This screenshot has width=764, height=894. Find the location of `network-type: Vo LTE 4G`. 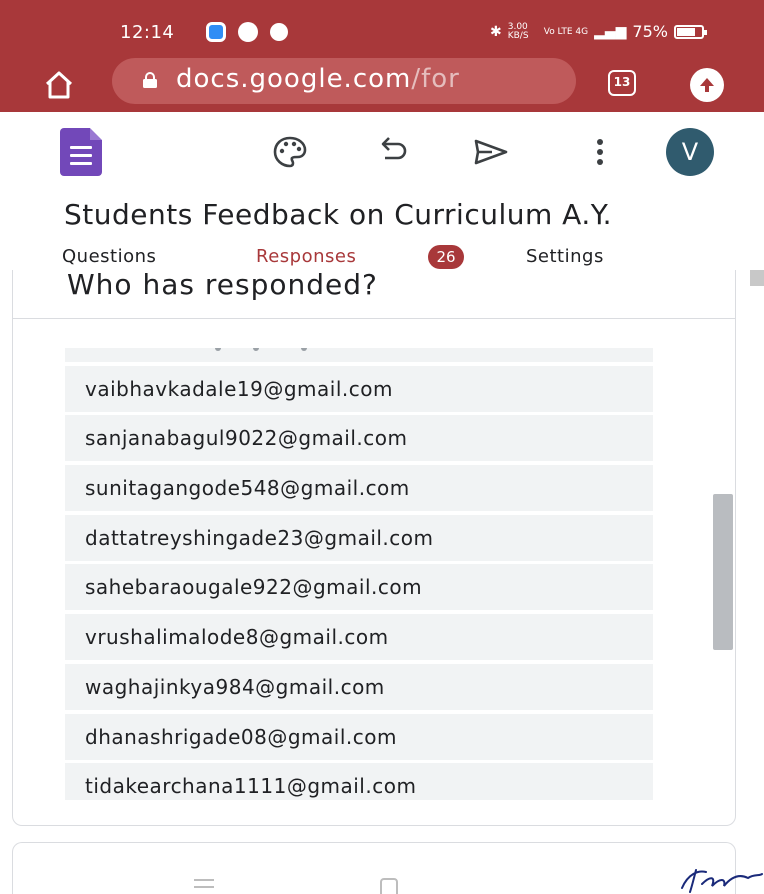

network-type: Vo LTE 4G is located at coordinates (566, 31).